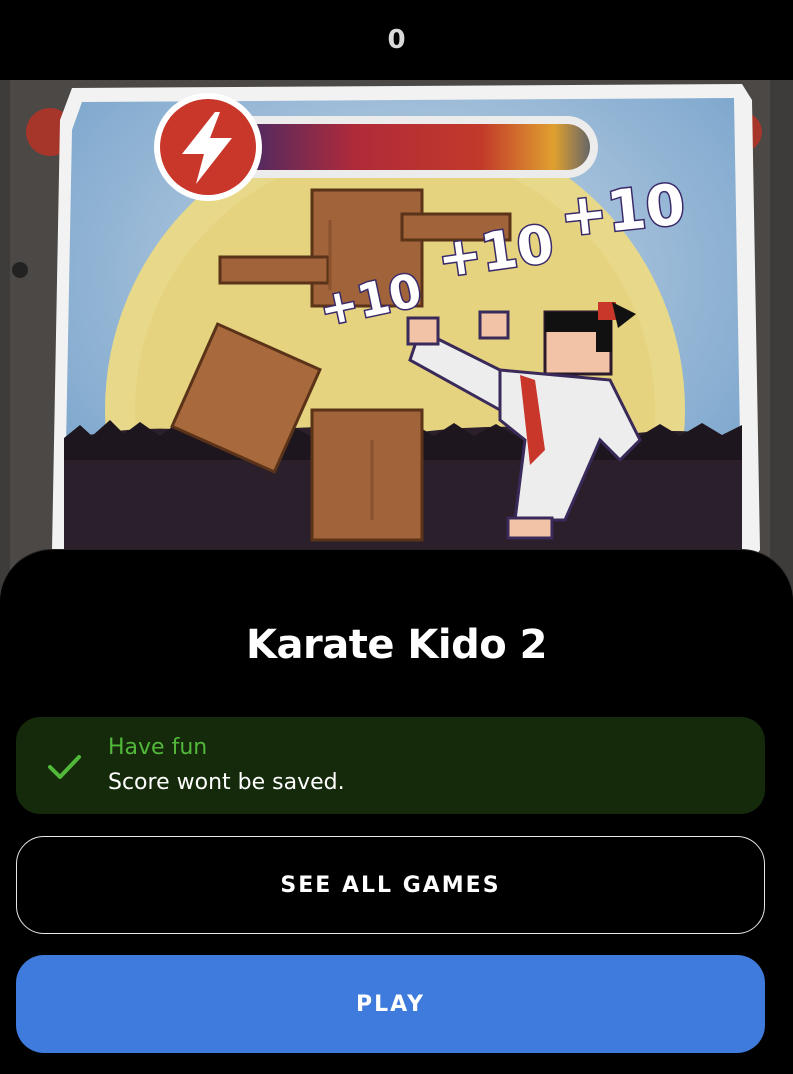  I want to click on notice-banner: Have fun Score wont be saved., so click(390, 765).